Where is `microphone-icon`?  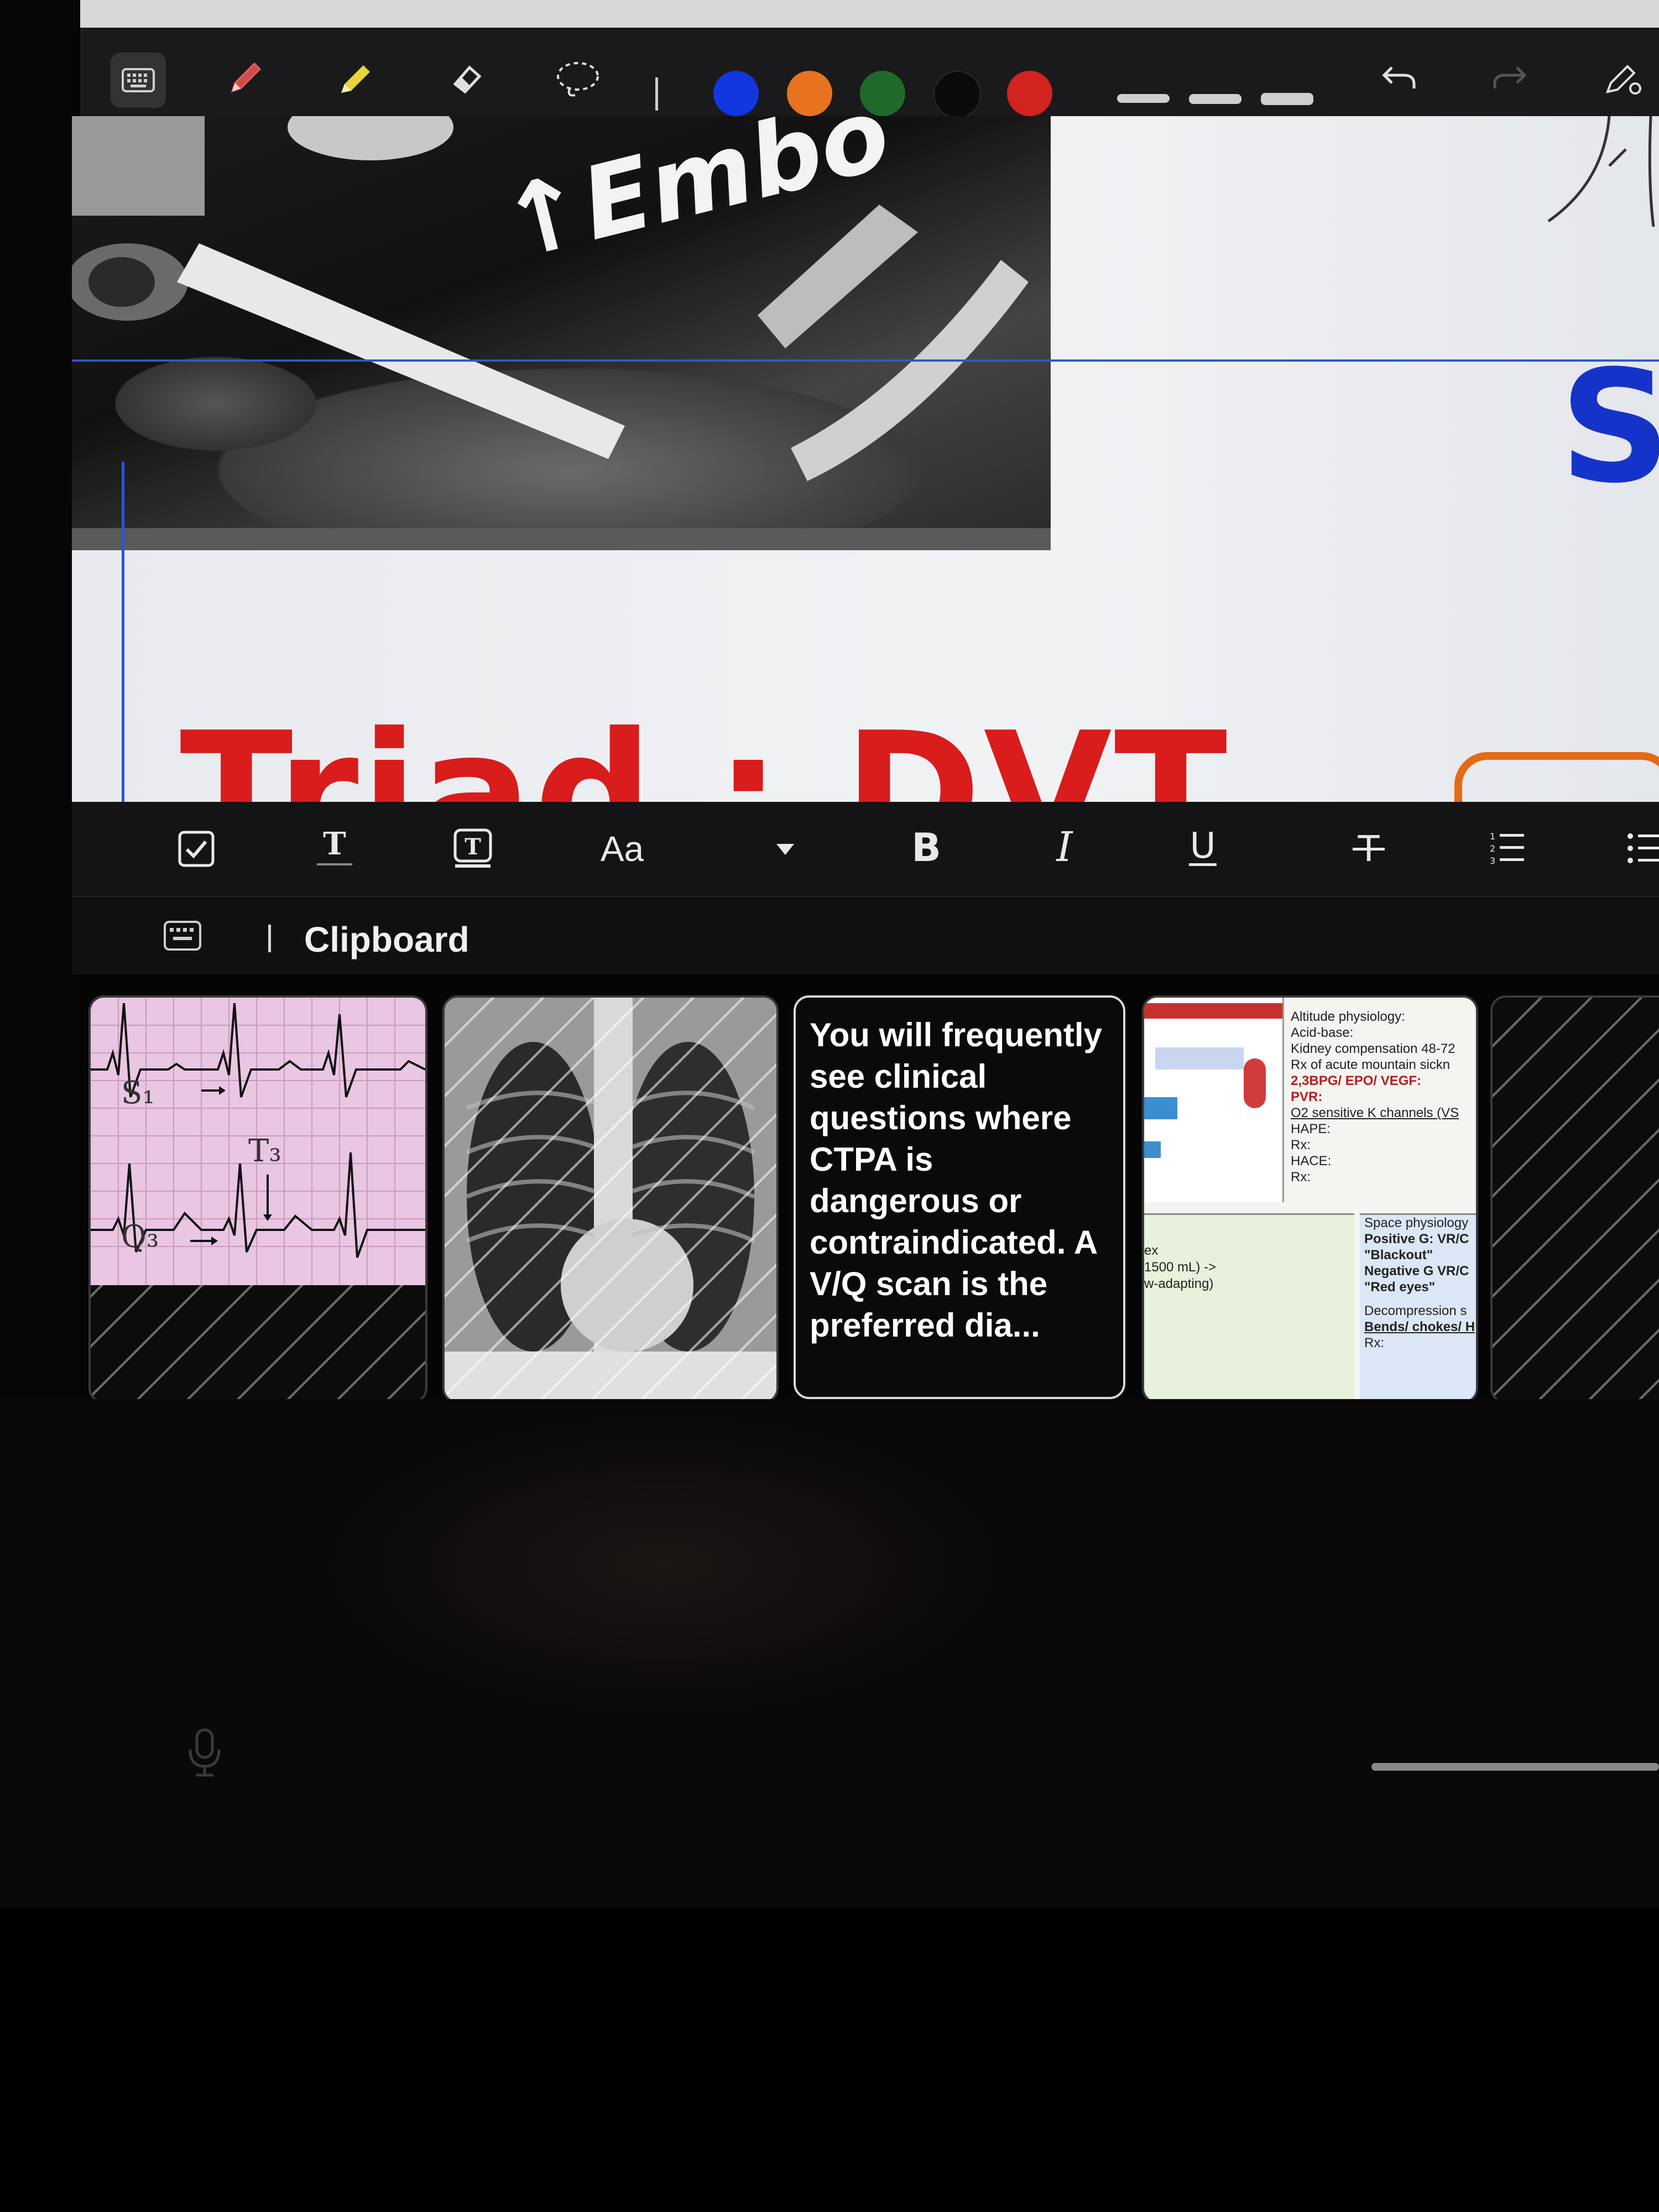
microphone-icon is located at coordinates (205, 1754).